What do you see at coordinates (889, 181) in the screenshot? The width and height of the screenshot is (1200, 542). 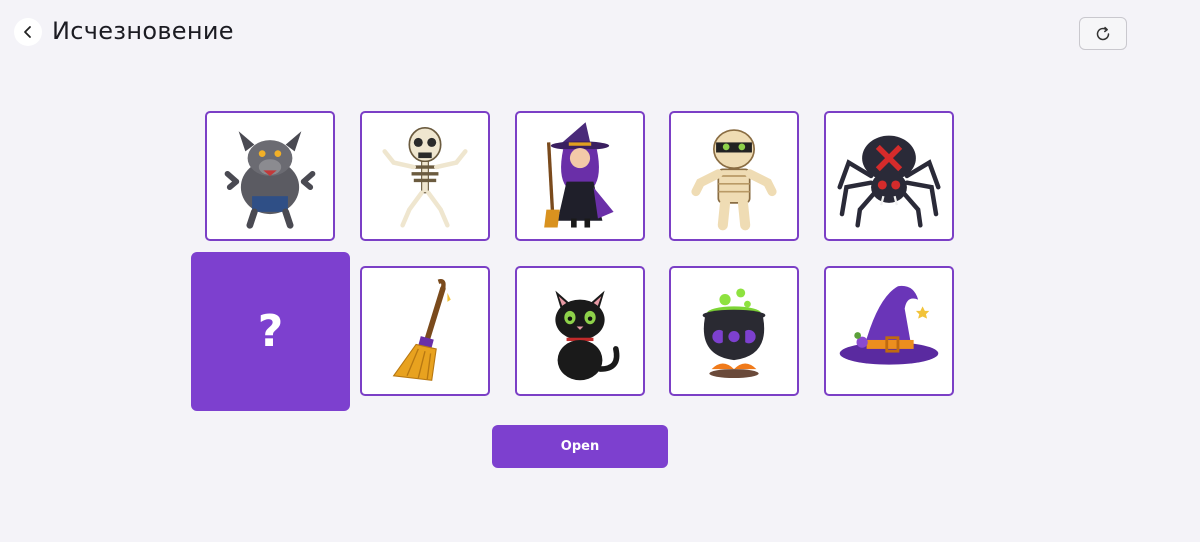 I see `spider-icon` at bounding box center [889, 181].